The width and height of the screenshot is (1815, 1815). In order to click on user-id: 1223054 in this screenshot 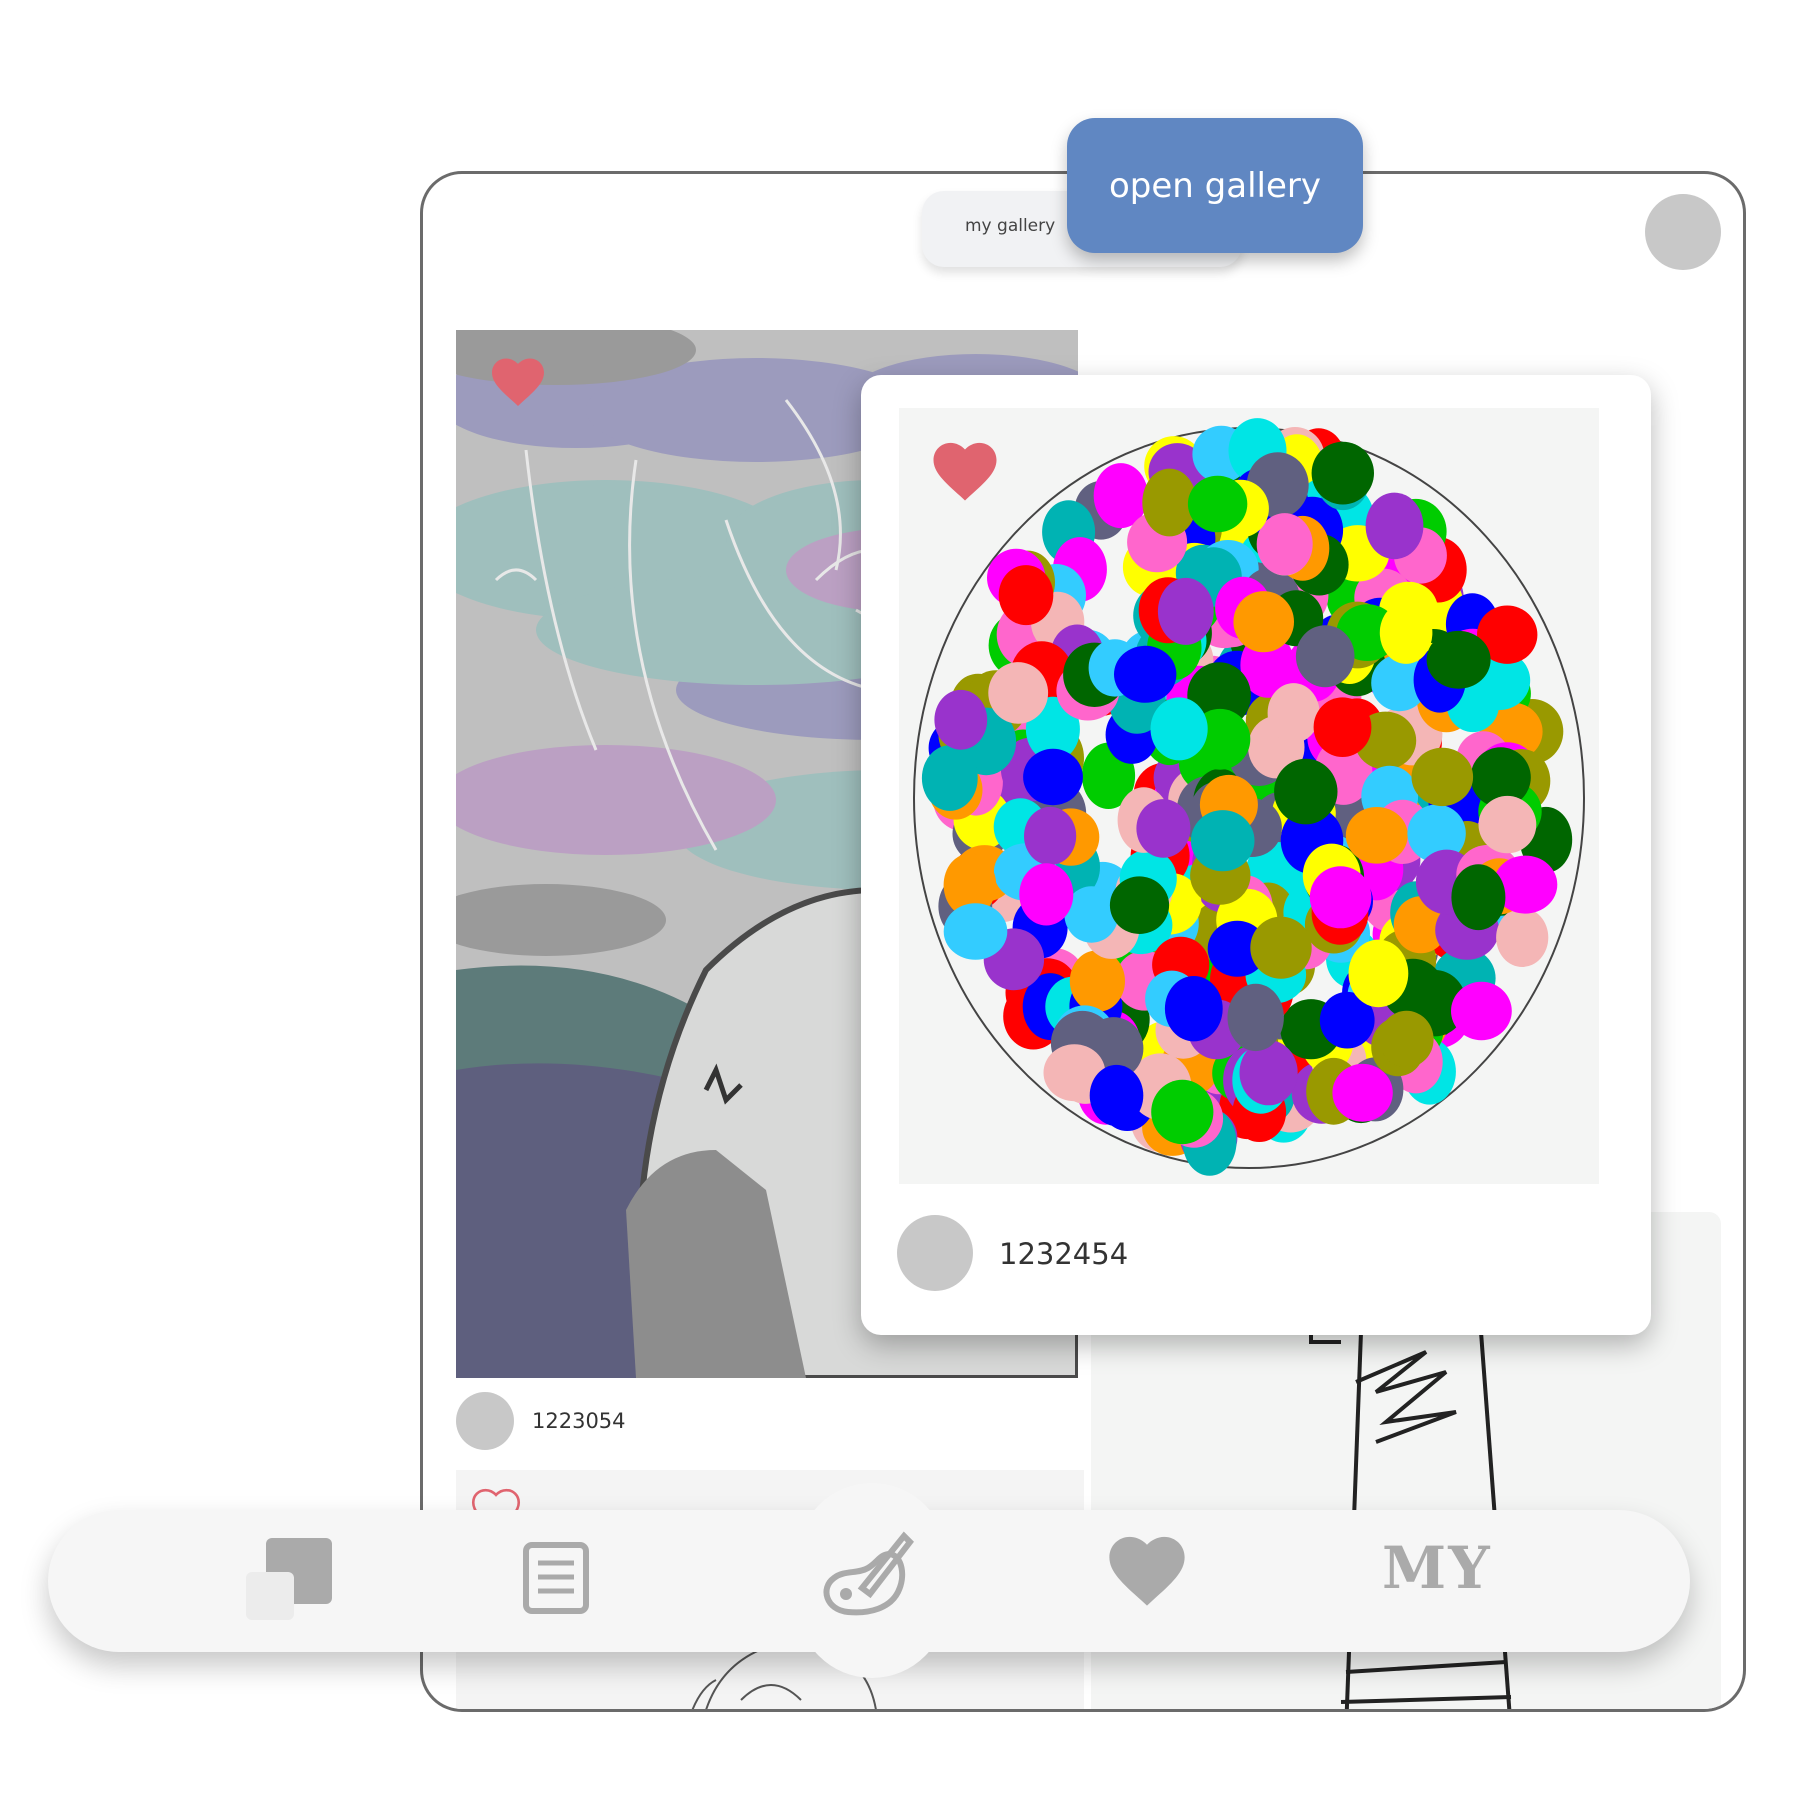, I will do `click(579, 1421)`.